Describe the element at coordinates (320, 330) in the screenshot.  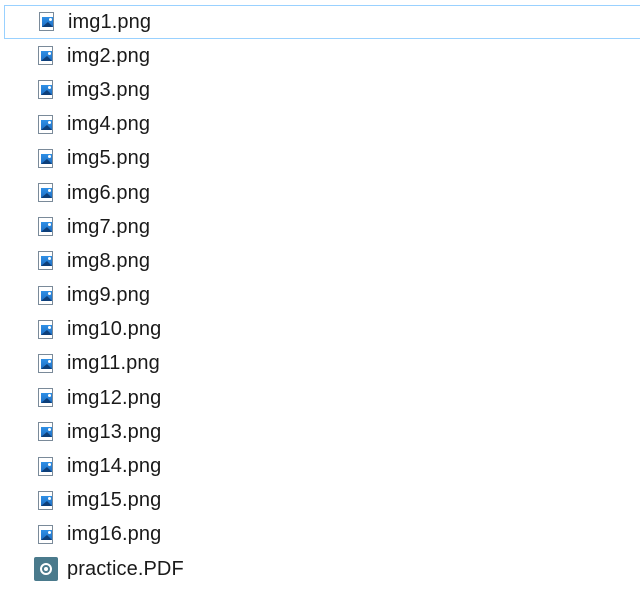
I see `file-item-img10: img10.png` at that location.